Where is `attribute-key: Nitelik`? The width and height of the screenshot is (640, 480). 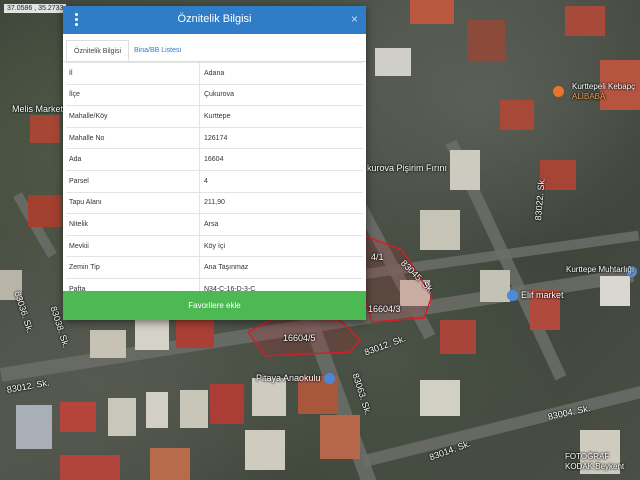 attribute-key: Nitelik is located at coordinates (133, 224).